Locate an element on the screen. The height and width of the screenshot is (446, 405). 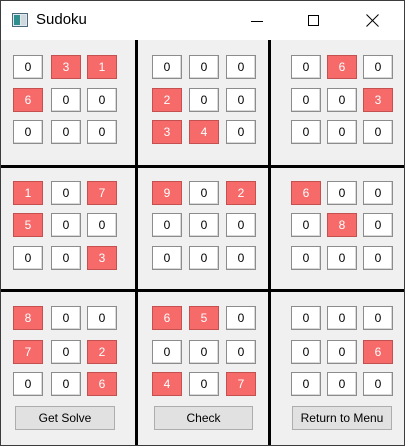
sudoku-box: 060003000 is located at coordinates (337, 102).